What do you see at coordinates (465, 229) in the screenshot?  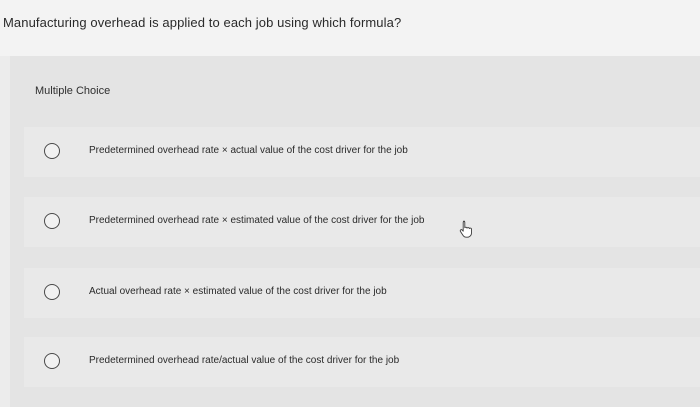 I see `hand-pointer-icon` at bounding box center [465, 229].